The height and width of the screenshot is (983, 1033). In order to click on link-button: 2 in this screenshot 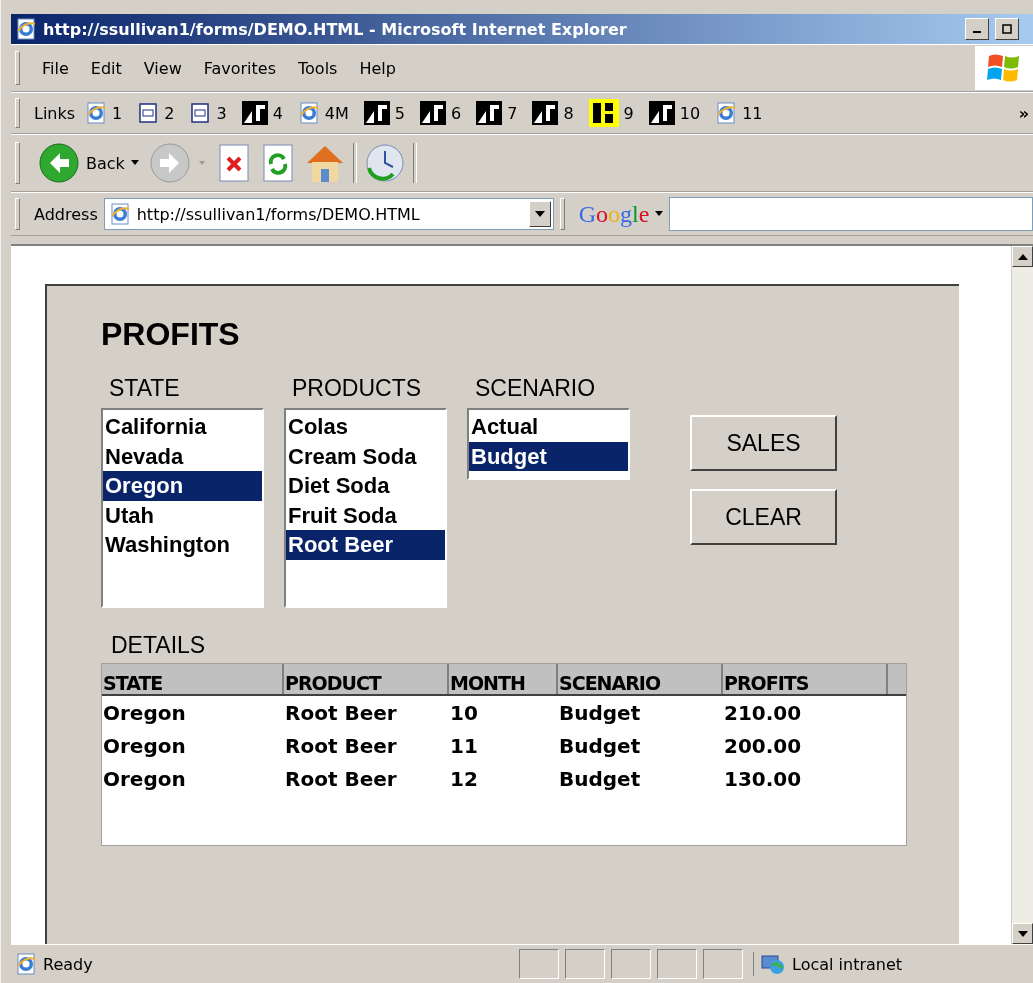, I will do `click(156, 113)`.